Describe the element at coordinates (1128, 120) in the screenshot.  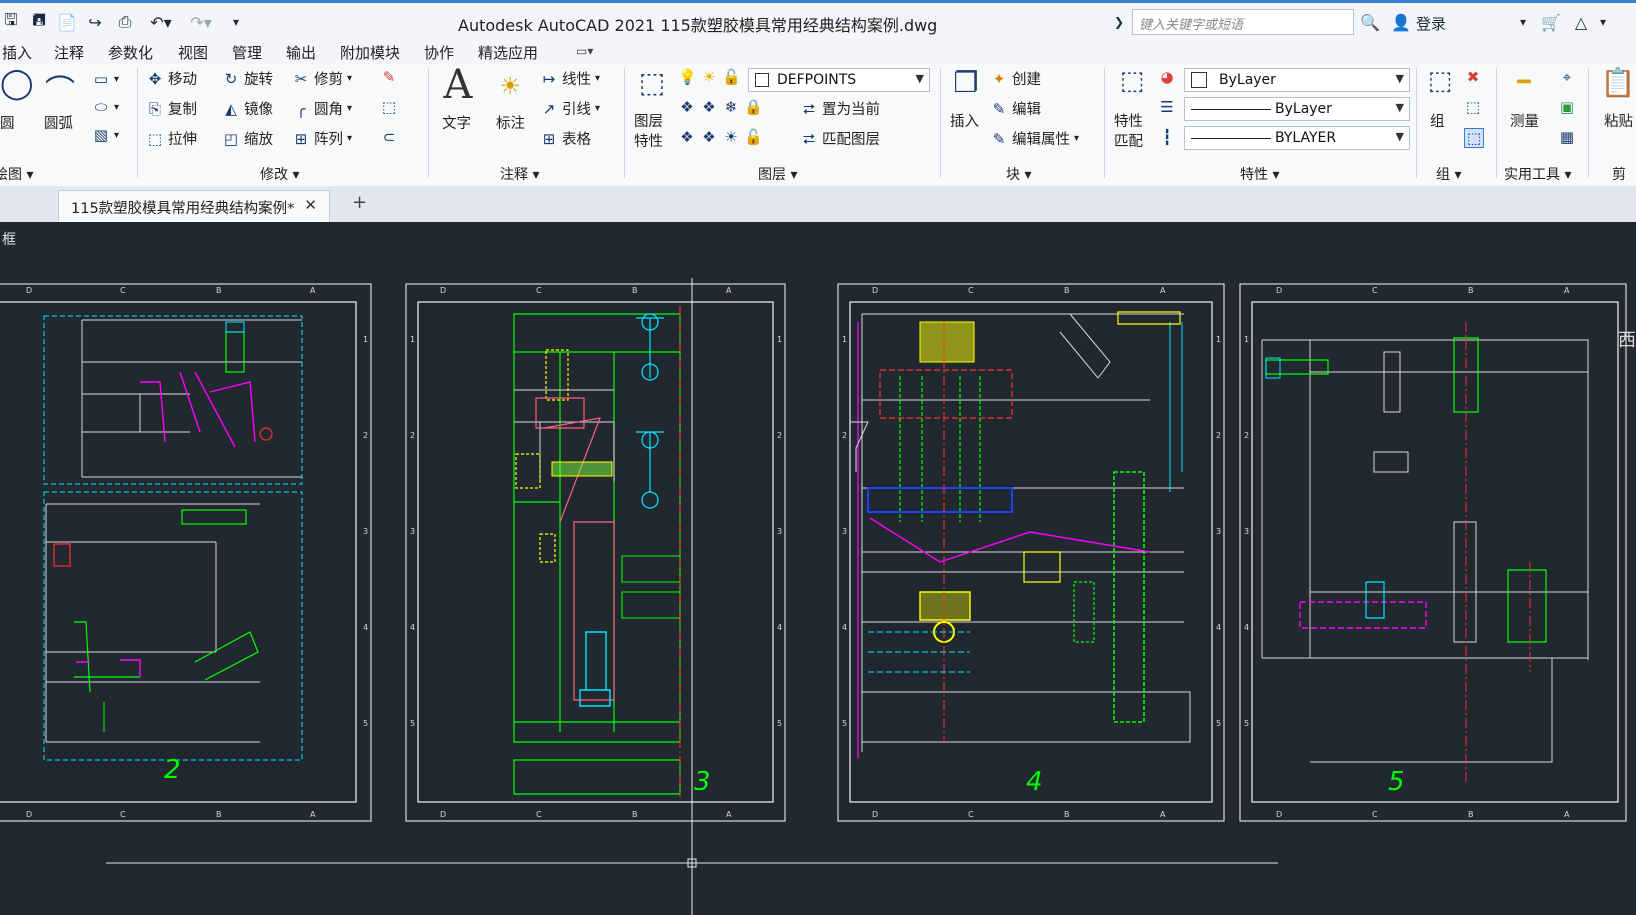
I see `match-properties-label-1: 特性` at that location.